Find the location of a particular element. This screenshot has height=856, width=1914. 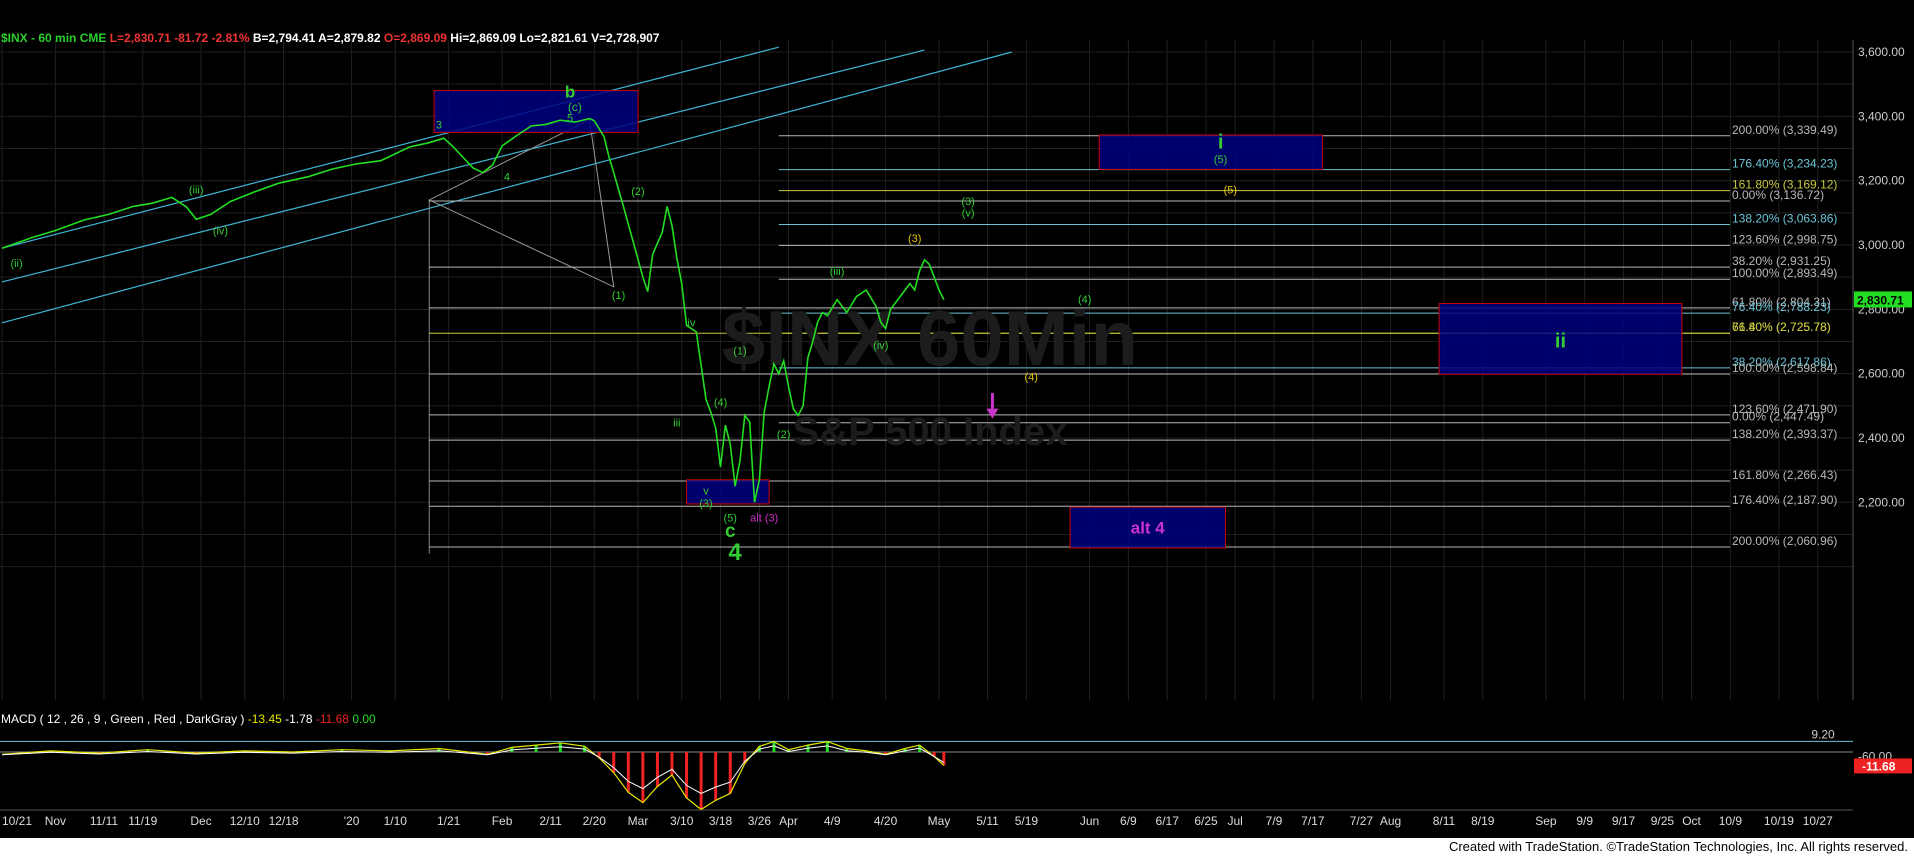

x-tick-label: Apr is located at coordinates (788, 821).